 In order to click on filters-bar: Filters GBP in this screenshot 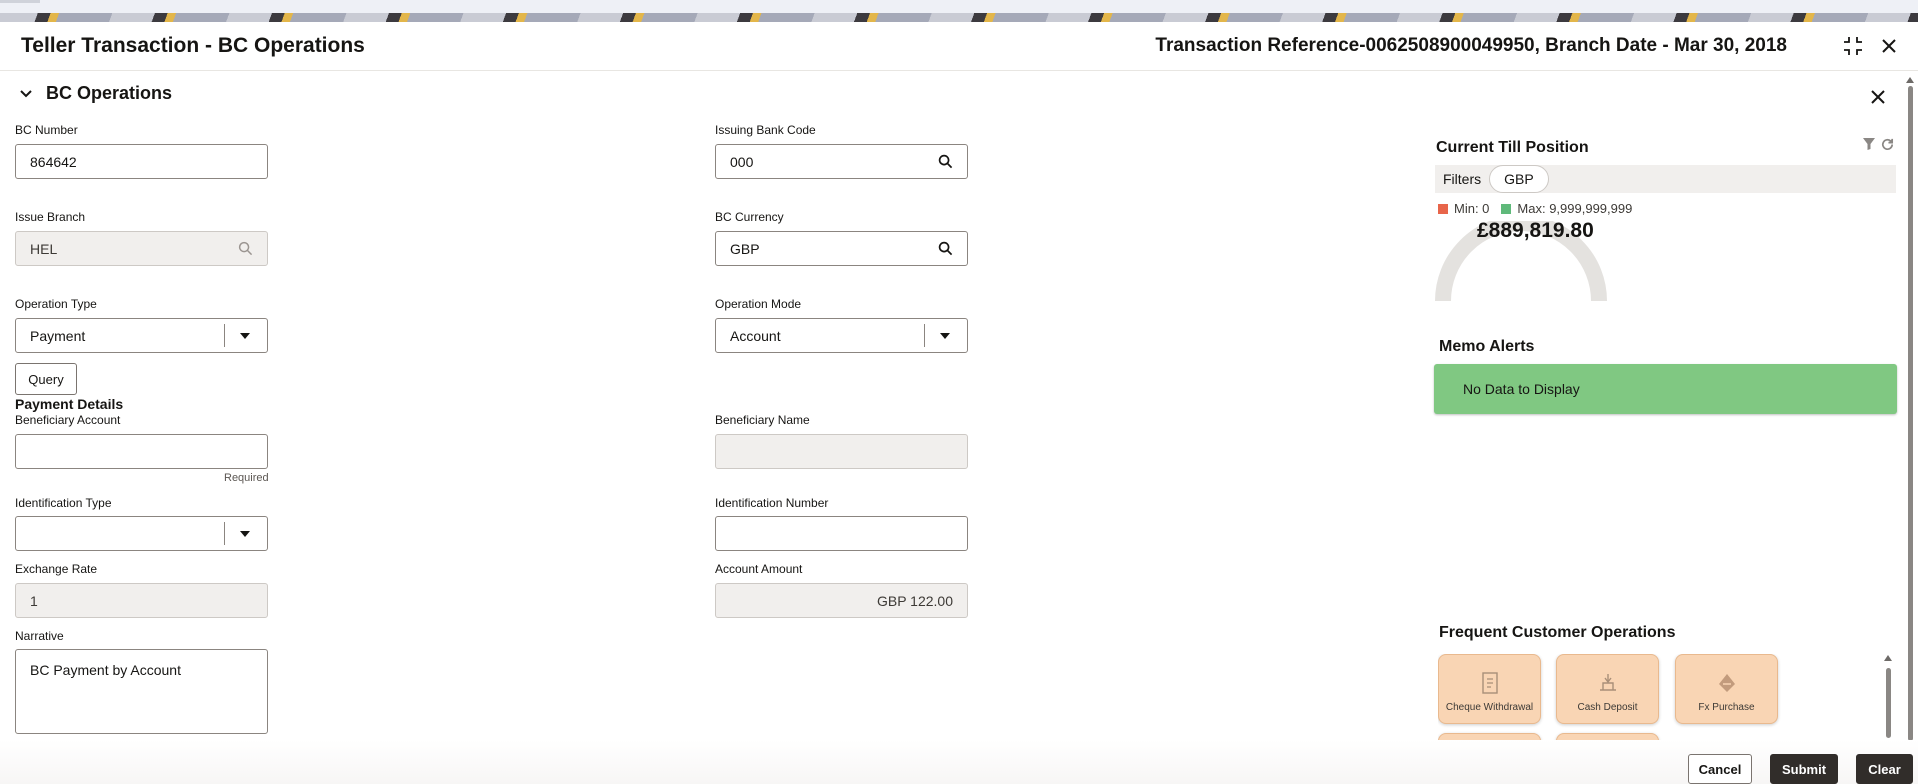, I will do `click(1665, 179)`.